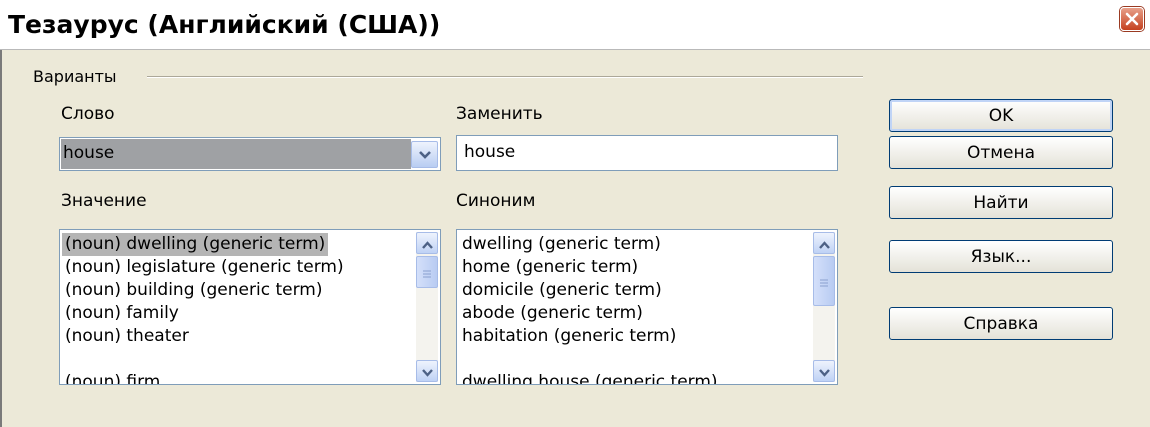  I want to click on help-button: Справка, so click(1001, 323).